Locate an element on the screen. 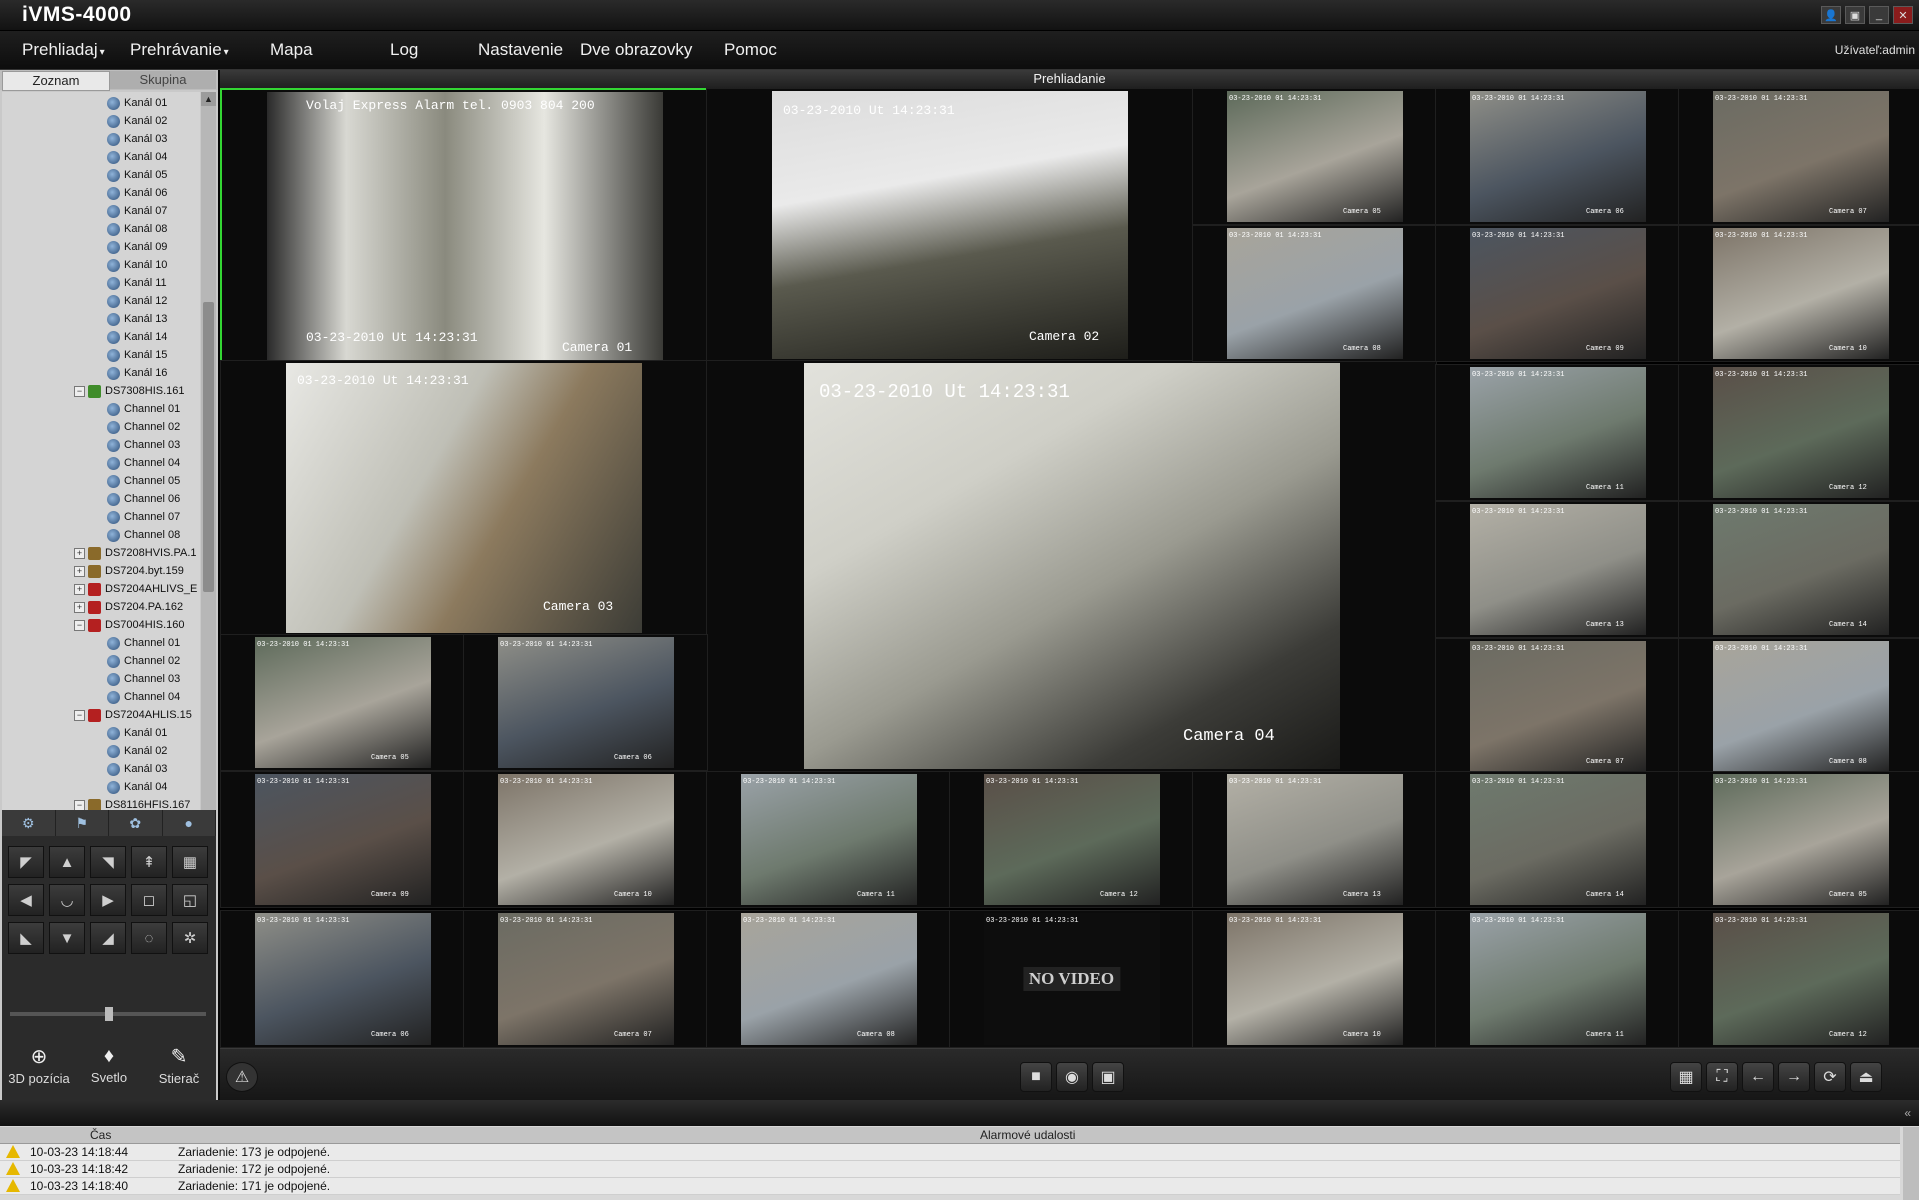 The width and height of the screenshot is (1919, 1200). ptz-tab-cruise: ✿ is located at coordinates (136, 823).